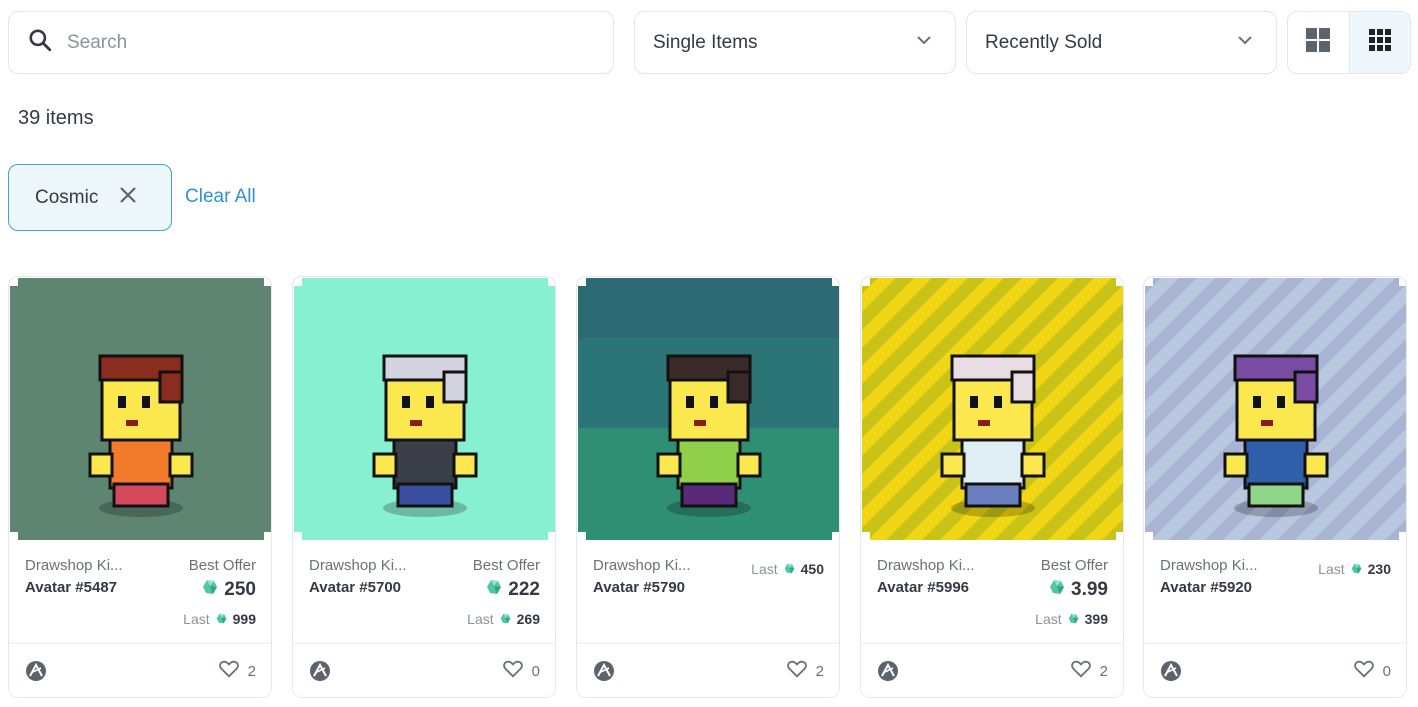 This screenshot has width=1418, height=707. I want to click on best-offer-value: 250, so click(240, 589).